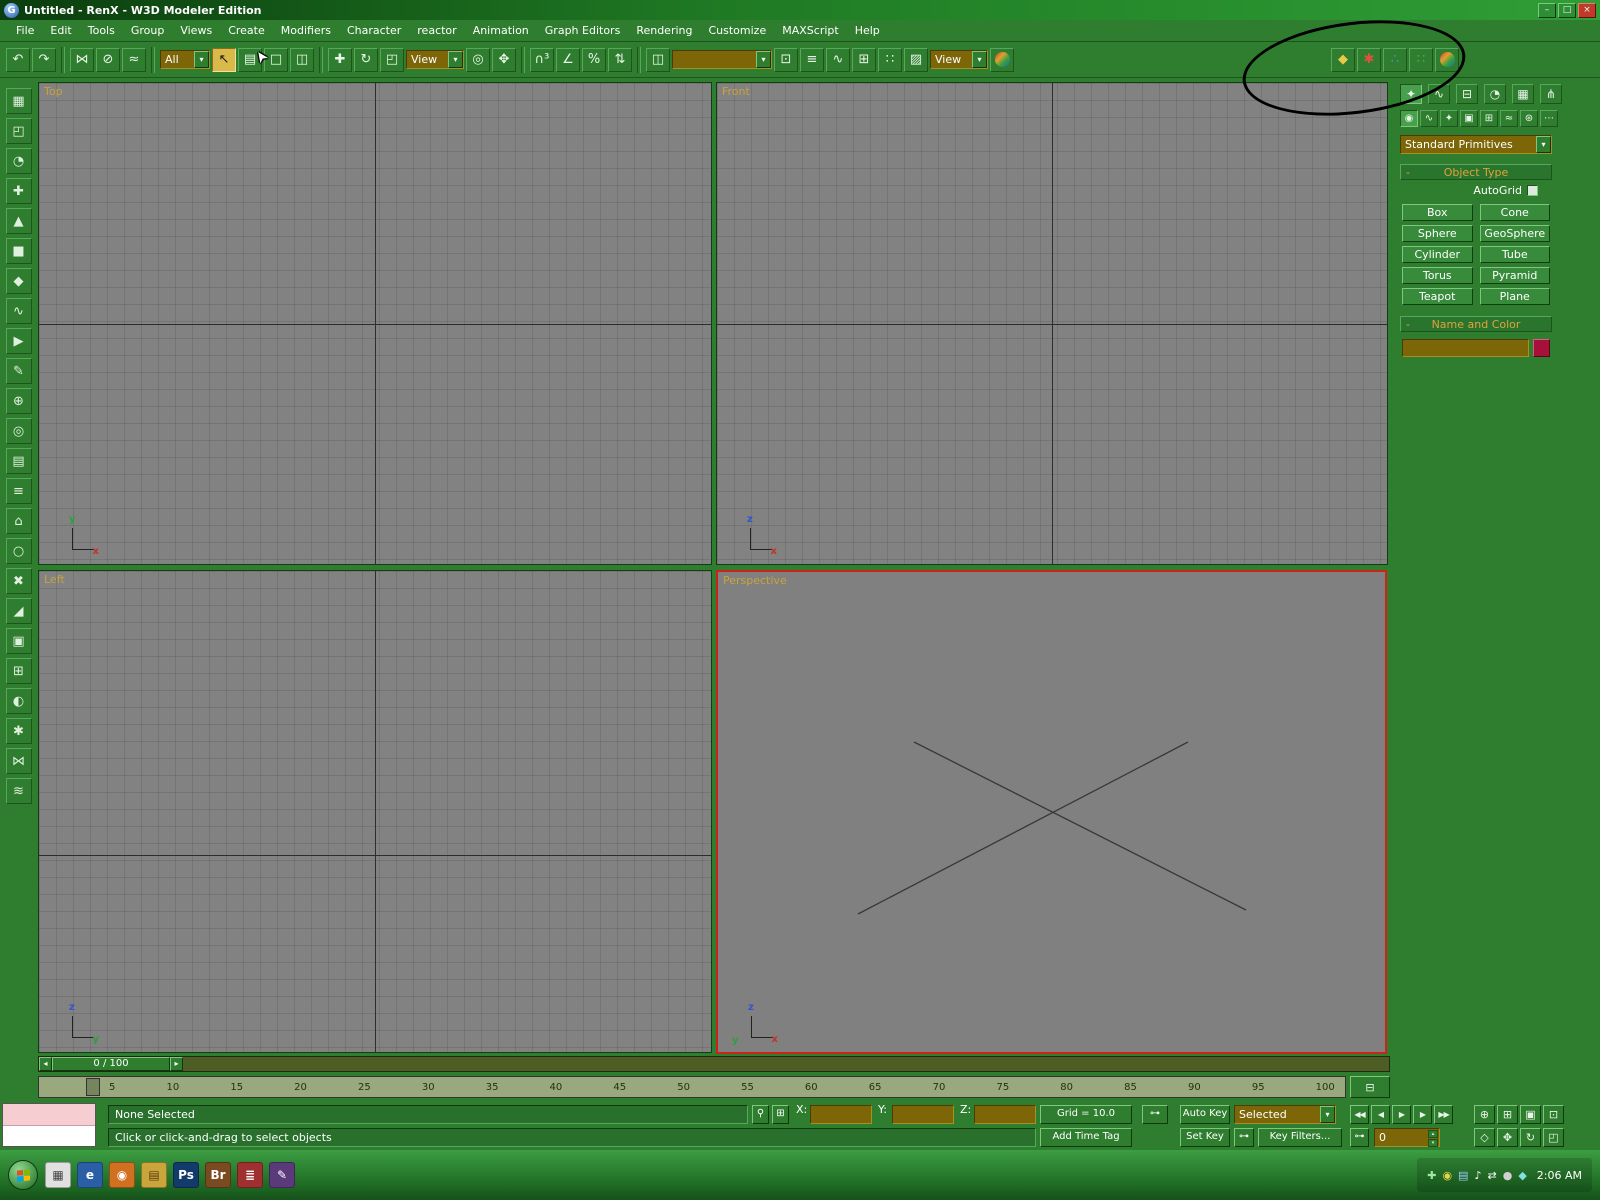 This screenshot has width=1600, height=1200. I want to click on transform-tool-icon: ◰, so click(18, 131).